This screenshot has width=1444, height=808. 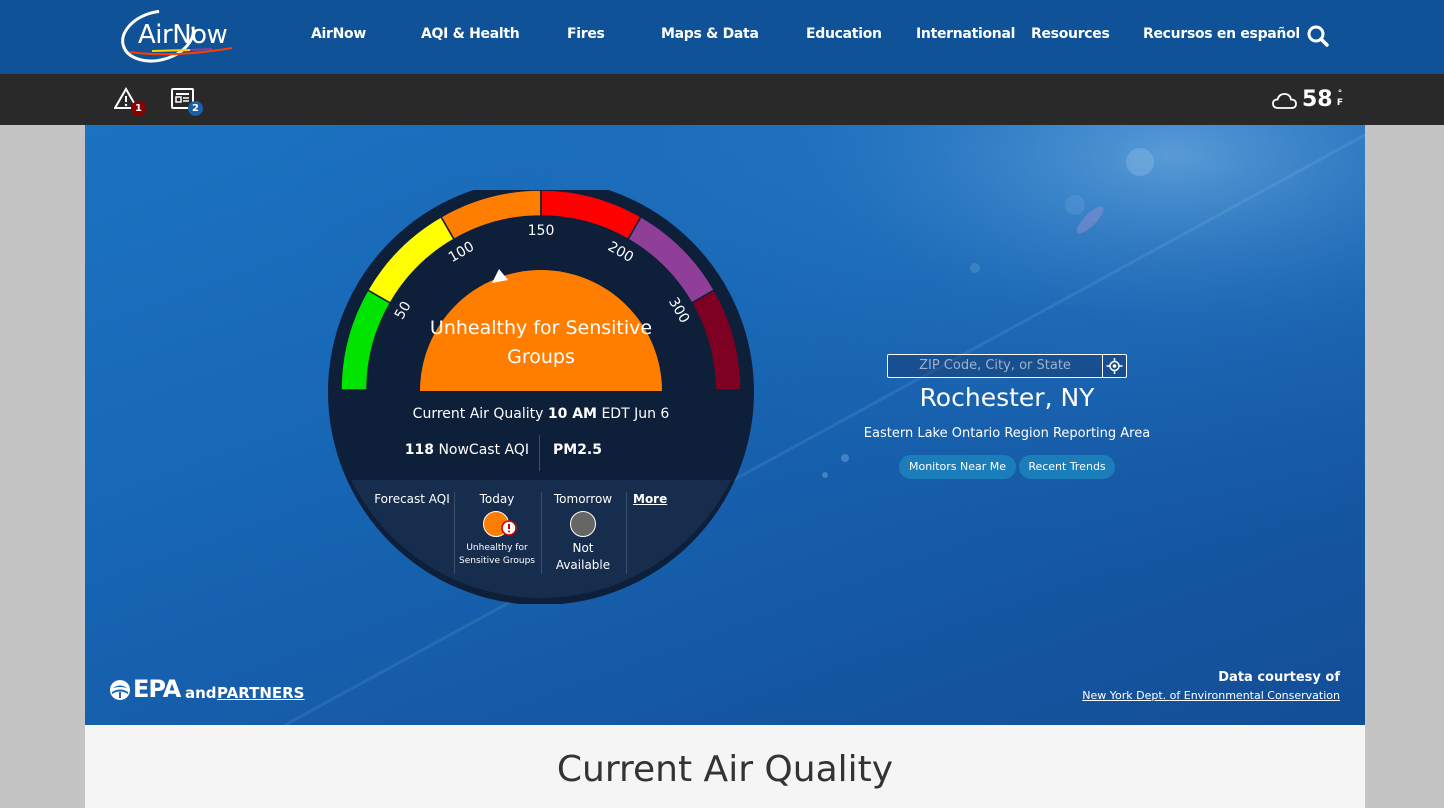 I want to click on alerts-button: 1, so click(x=131, y=102).